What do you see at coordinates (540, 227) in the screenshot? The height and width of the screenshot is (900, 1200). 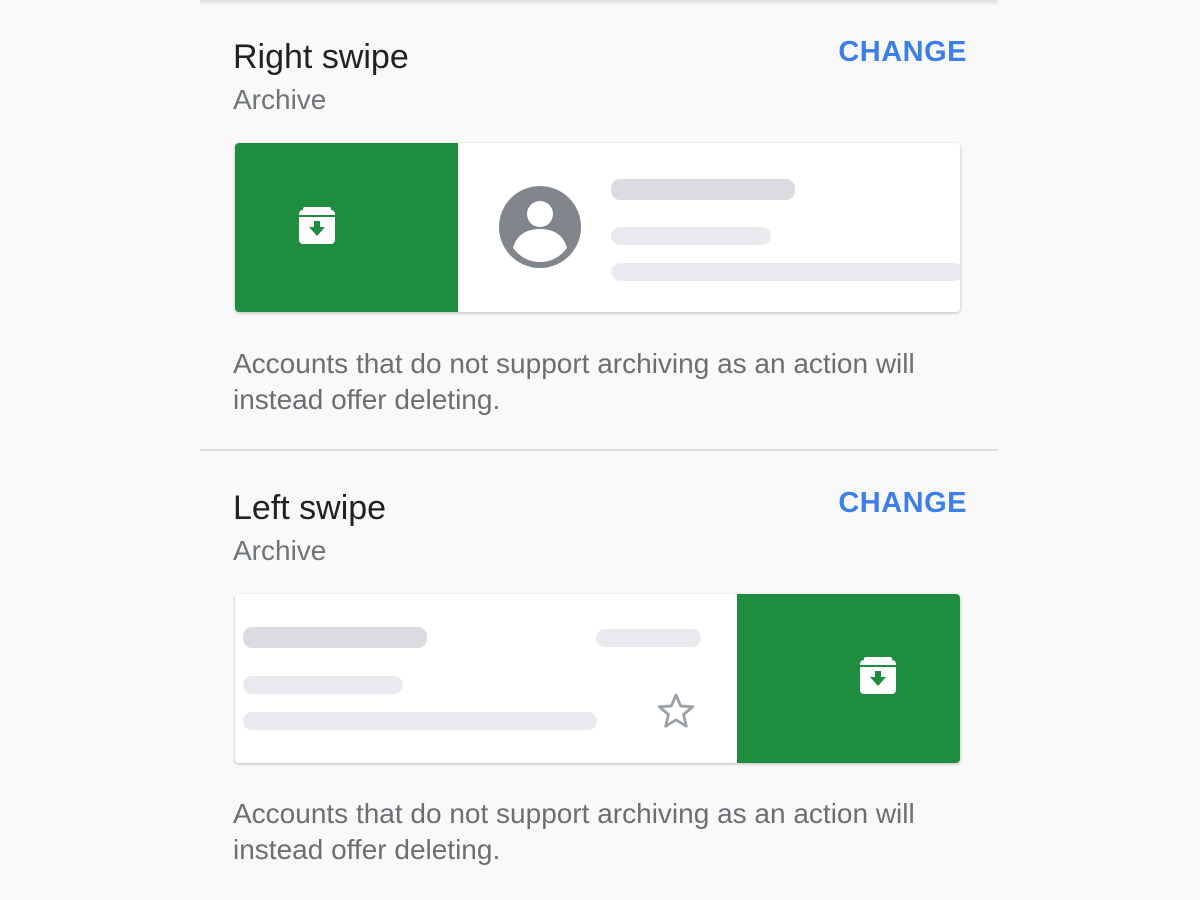 I see `avatar-icon` at bounding box center [540, 227].